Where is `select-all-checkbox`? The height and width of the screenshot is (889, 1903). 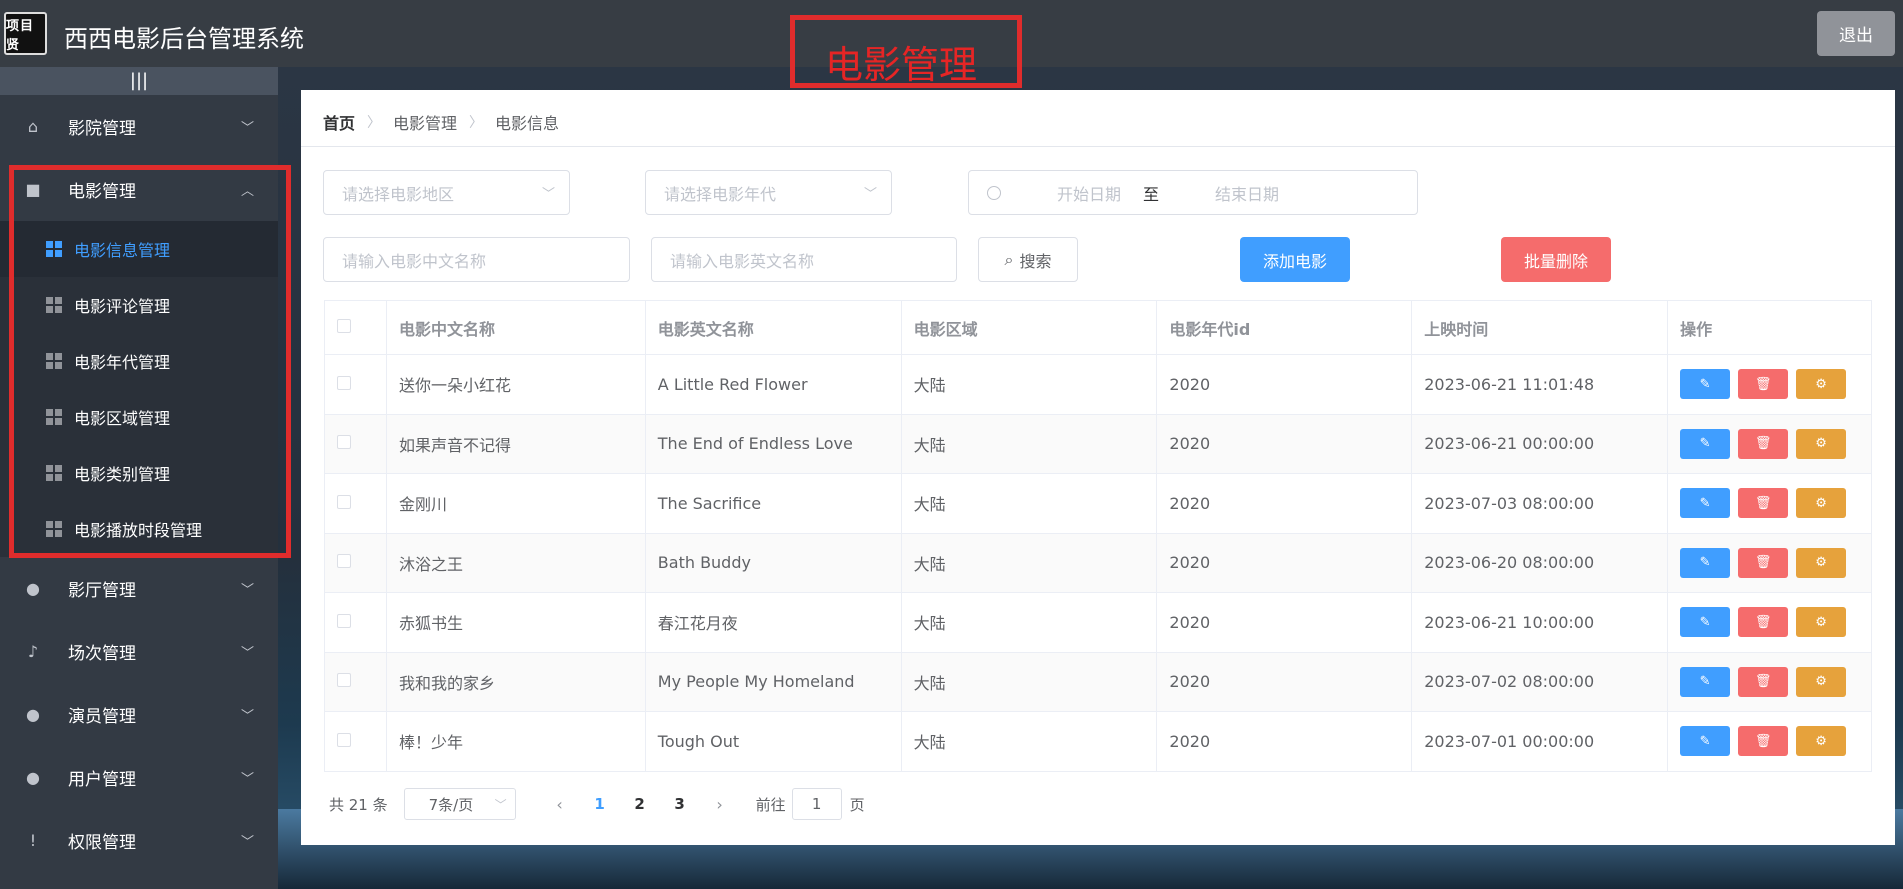
select-all-checkbox is located at coordinates (344, 326).